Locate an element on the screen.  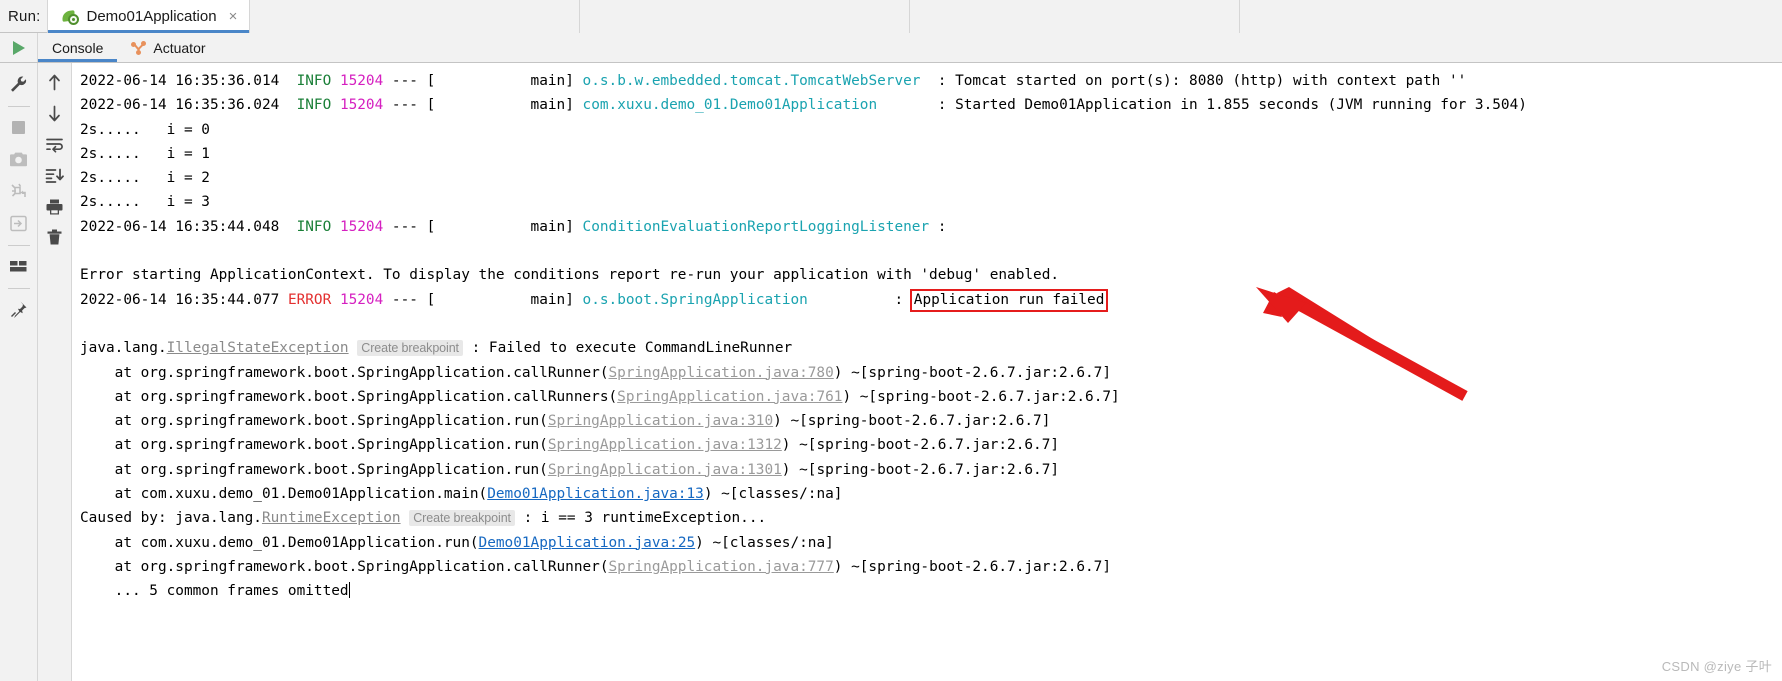
stack-trace-link: SpringApplication.java:777 is located at coordinates (721, 567).